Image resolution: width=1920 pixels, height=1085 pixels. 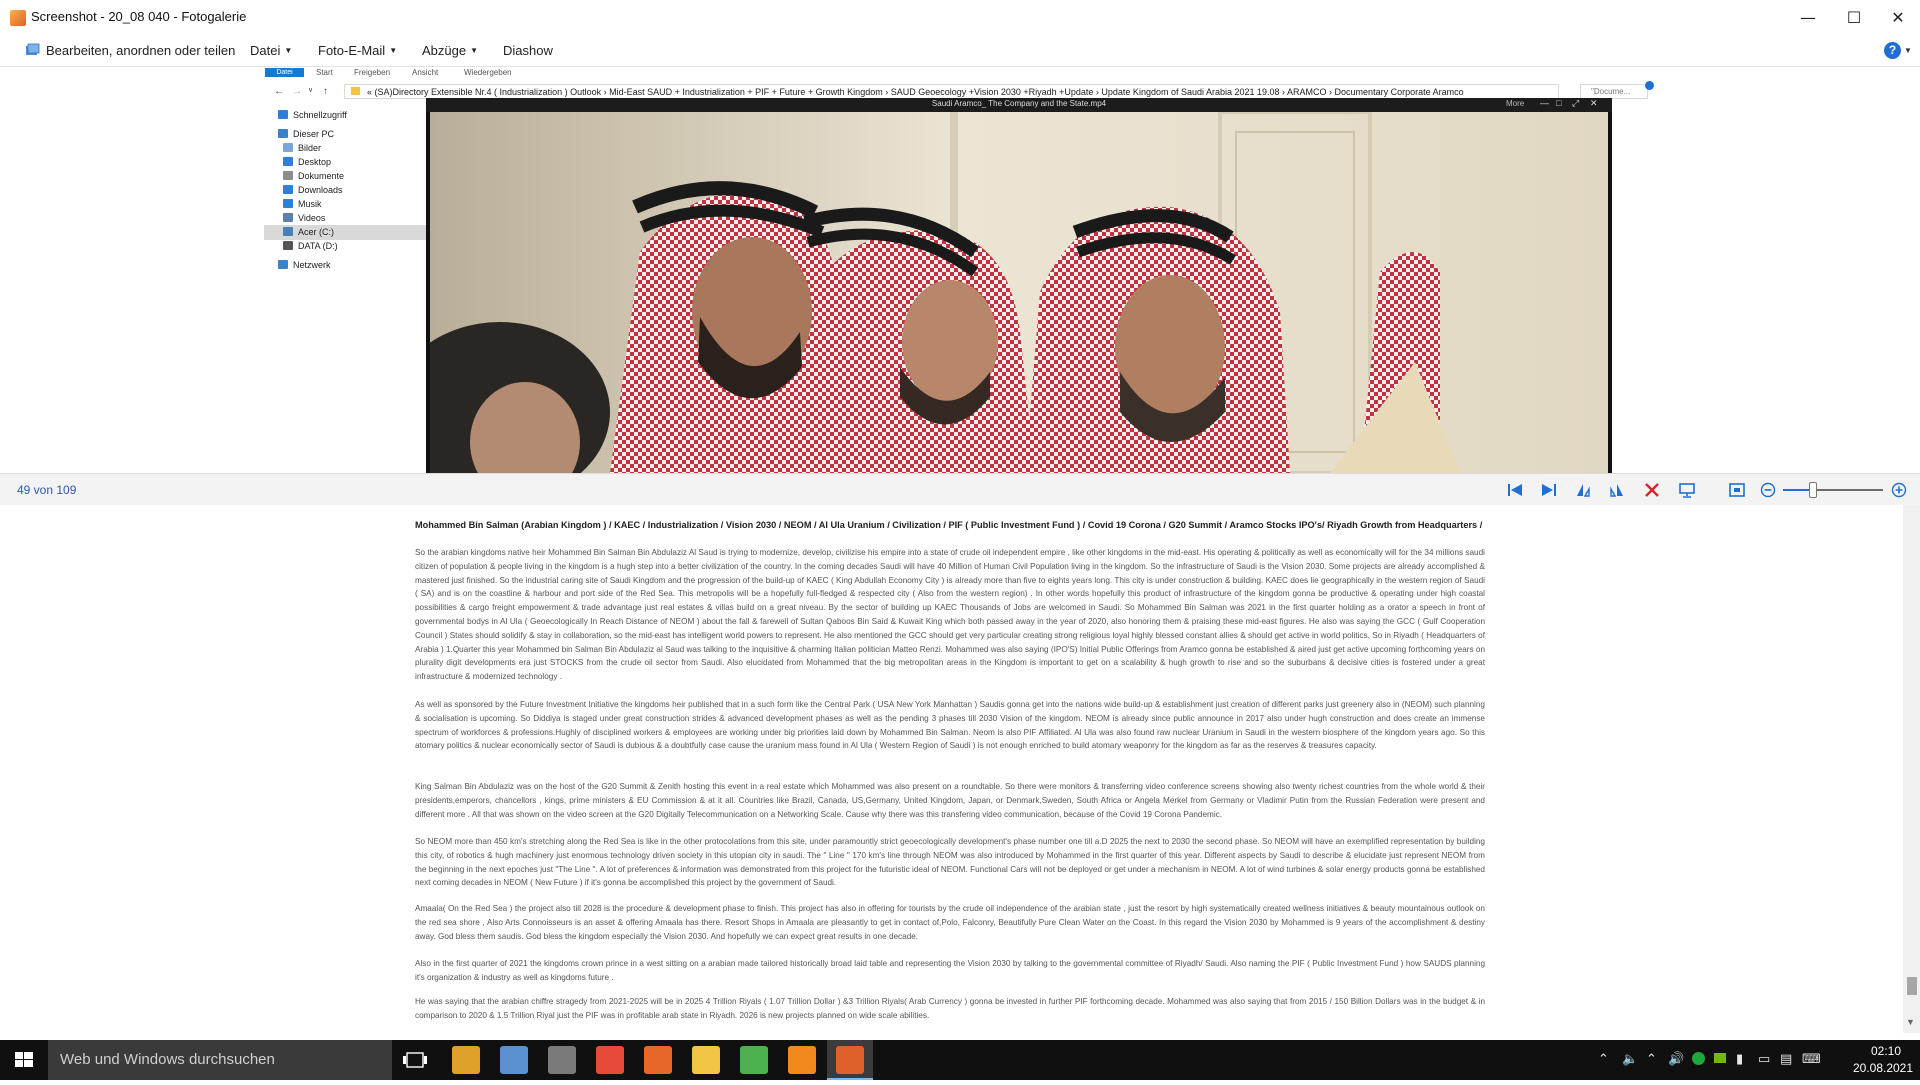 What do you see at coordinates (306, 134) in the screenshot?
I see `nav-this-pc: Dieser PC` at bounding box center [306, 134].